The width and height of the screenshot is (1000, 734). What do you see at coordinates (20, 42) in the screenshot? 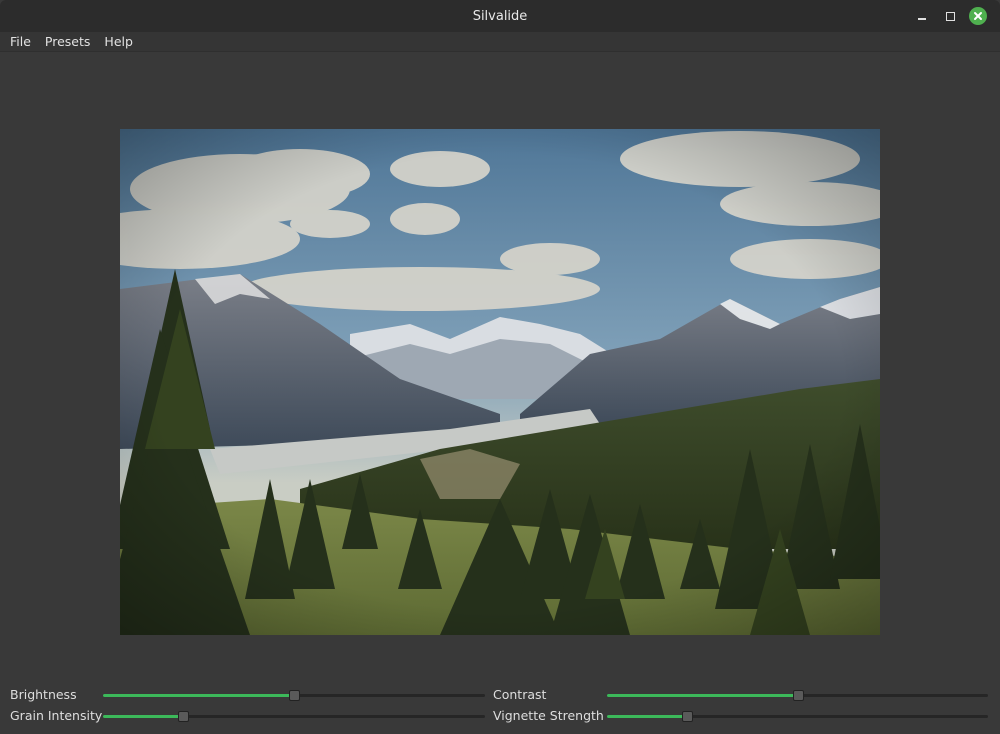
I see `menu-file: File` at bounding box center [20, 42].